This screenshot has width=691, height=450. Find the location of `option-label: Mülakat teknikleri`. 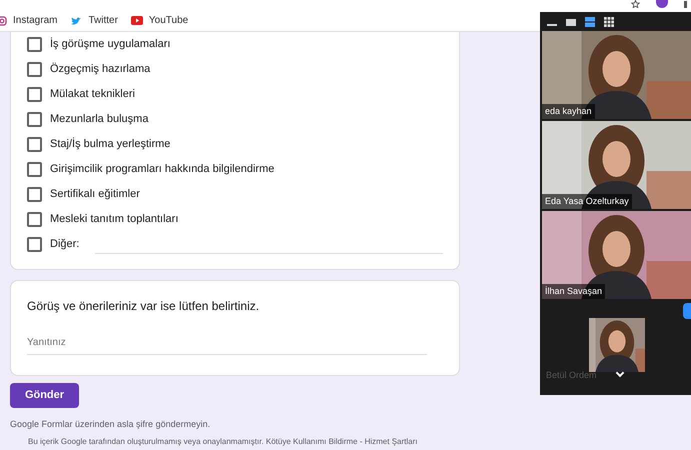

option-label: Mülakat teknikleri is located at coordinates (92, 94).